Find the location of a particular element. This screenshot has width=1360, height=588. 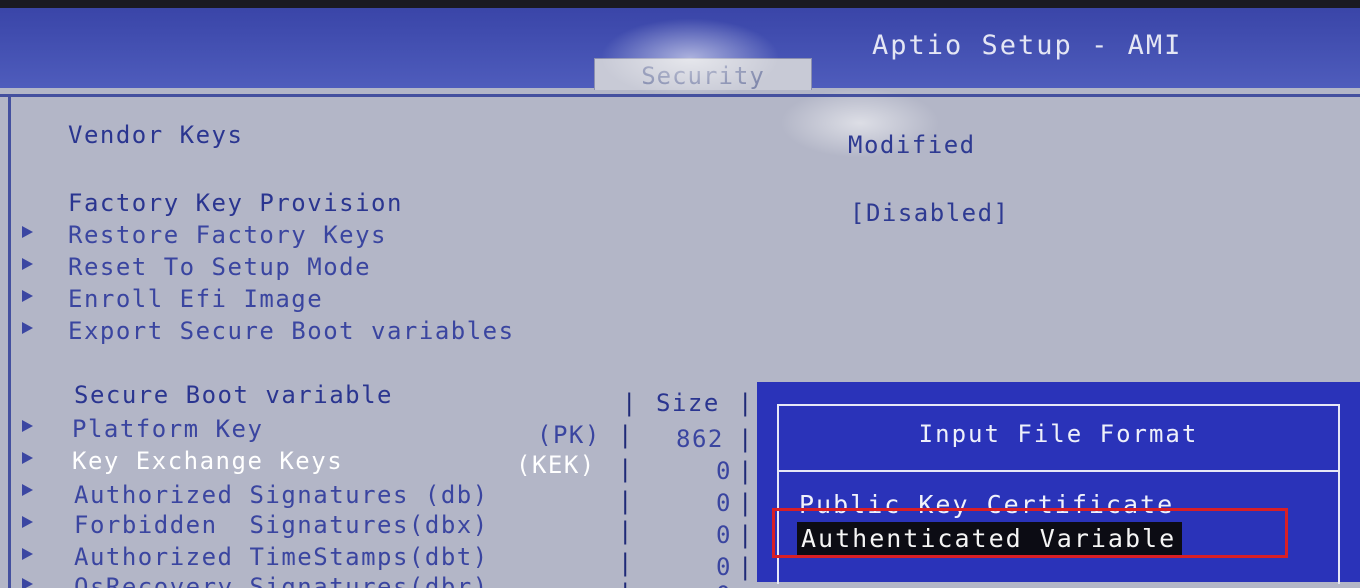

table-row-abbr: (KEK) is located at coordinates (556, 465).